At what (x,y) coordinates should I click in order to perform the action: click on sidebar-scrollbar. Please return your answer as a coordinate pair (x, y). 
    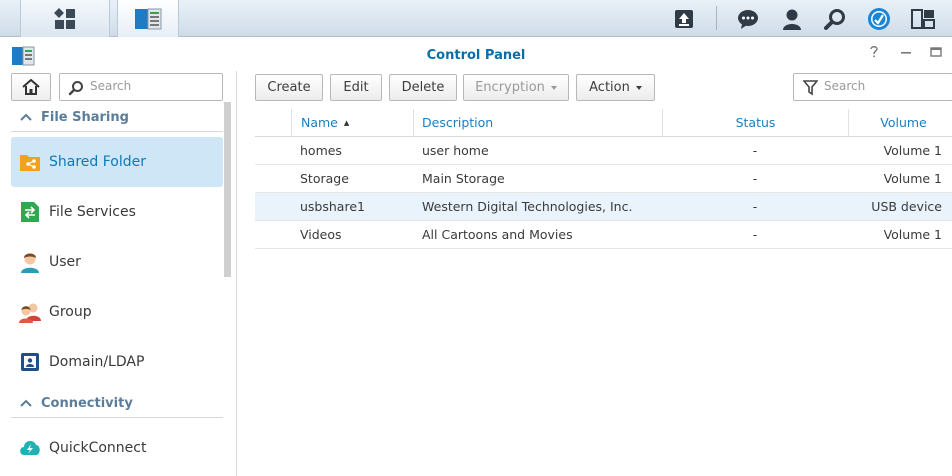
    Looking at the image, I should click on (227, 189).